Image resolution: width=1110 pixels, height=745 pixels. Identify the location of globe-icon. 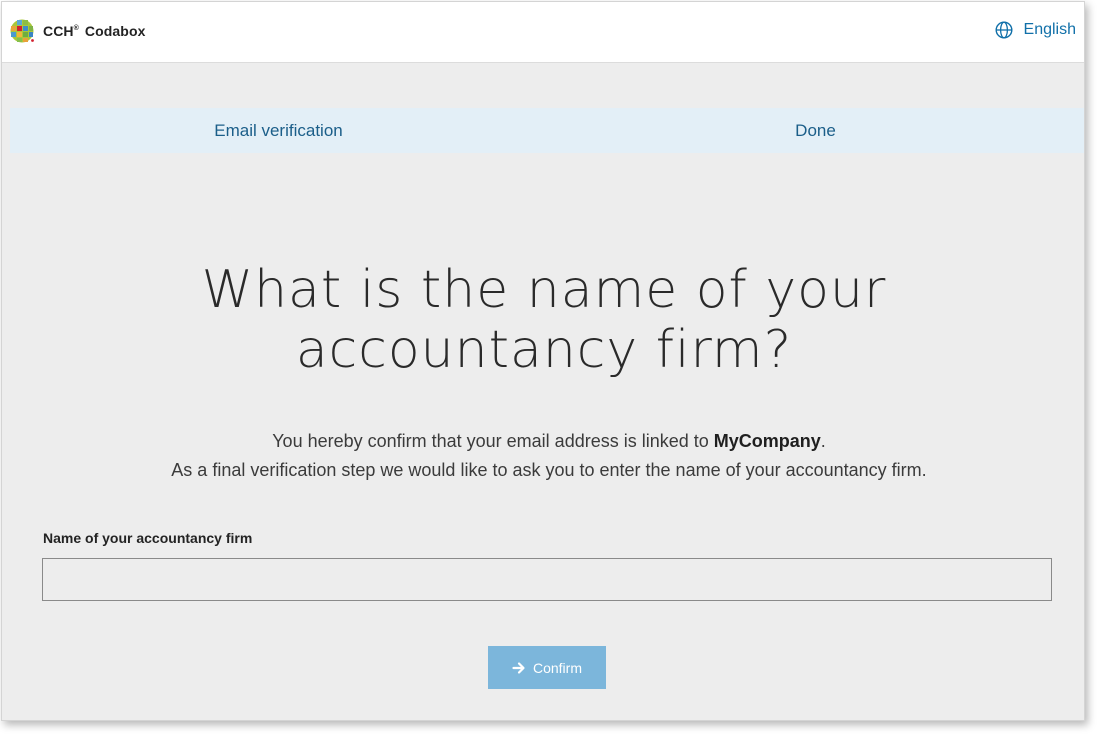
(1004, 30).